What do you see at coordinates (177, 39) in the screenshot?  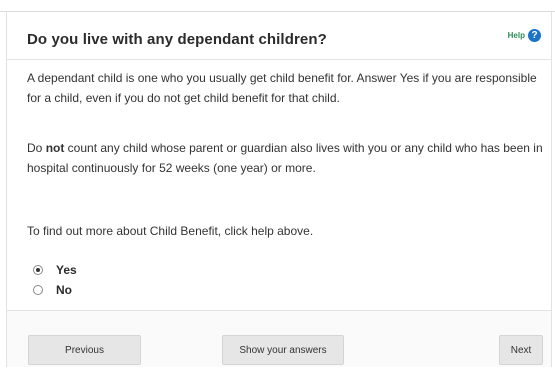 I see `question-title: Do you live with any dependant children?` at bounding box center [177, 39].